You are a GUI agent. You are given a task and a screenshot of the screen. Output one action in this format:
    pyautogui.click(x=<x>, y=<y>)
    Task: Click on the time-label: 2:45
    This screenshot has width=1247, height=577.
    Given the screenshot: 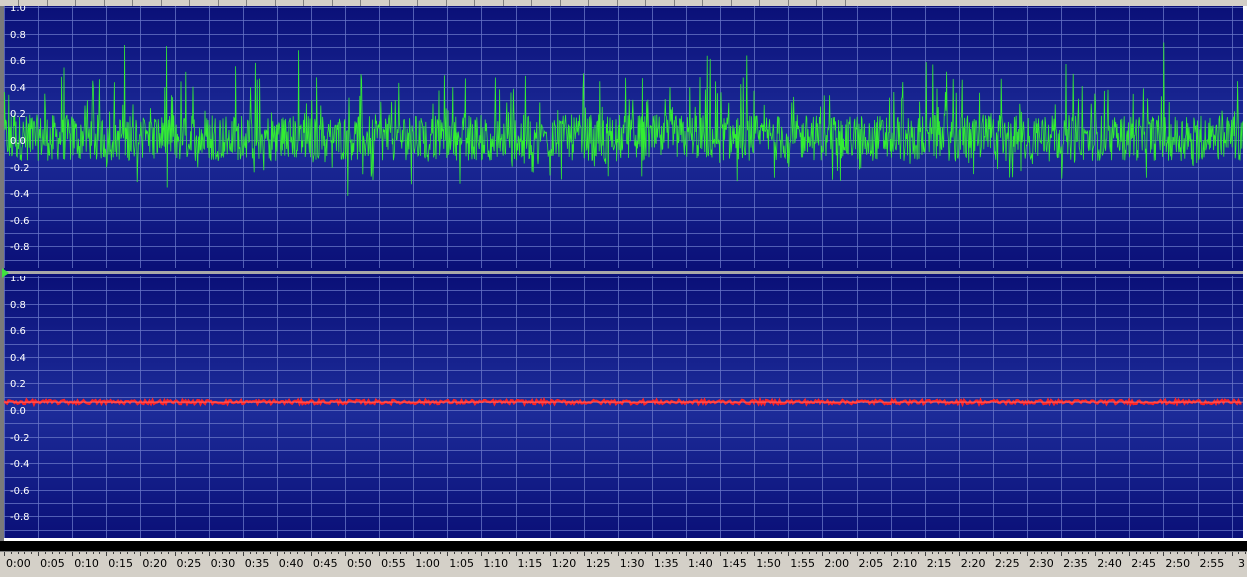 What is the action you would take?
    pyautogui.click(x=1143, y=563)
    